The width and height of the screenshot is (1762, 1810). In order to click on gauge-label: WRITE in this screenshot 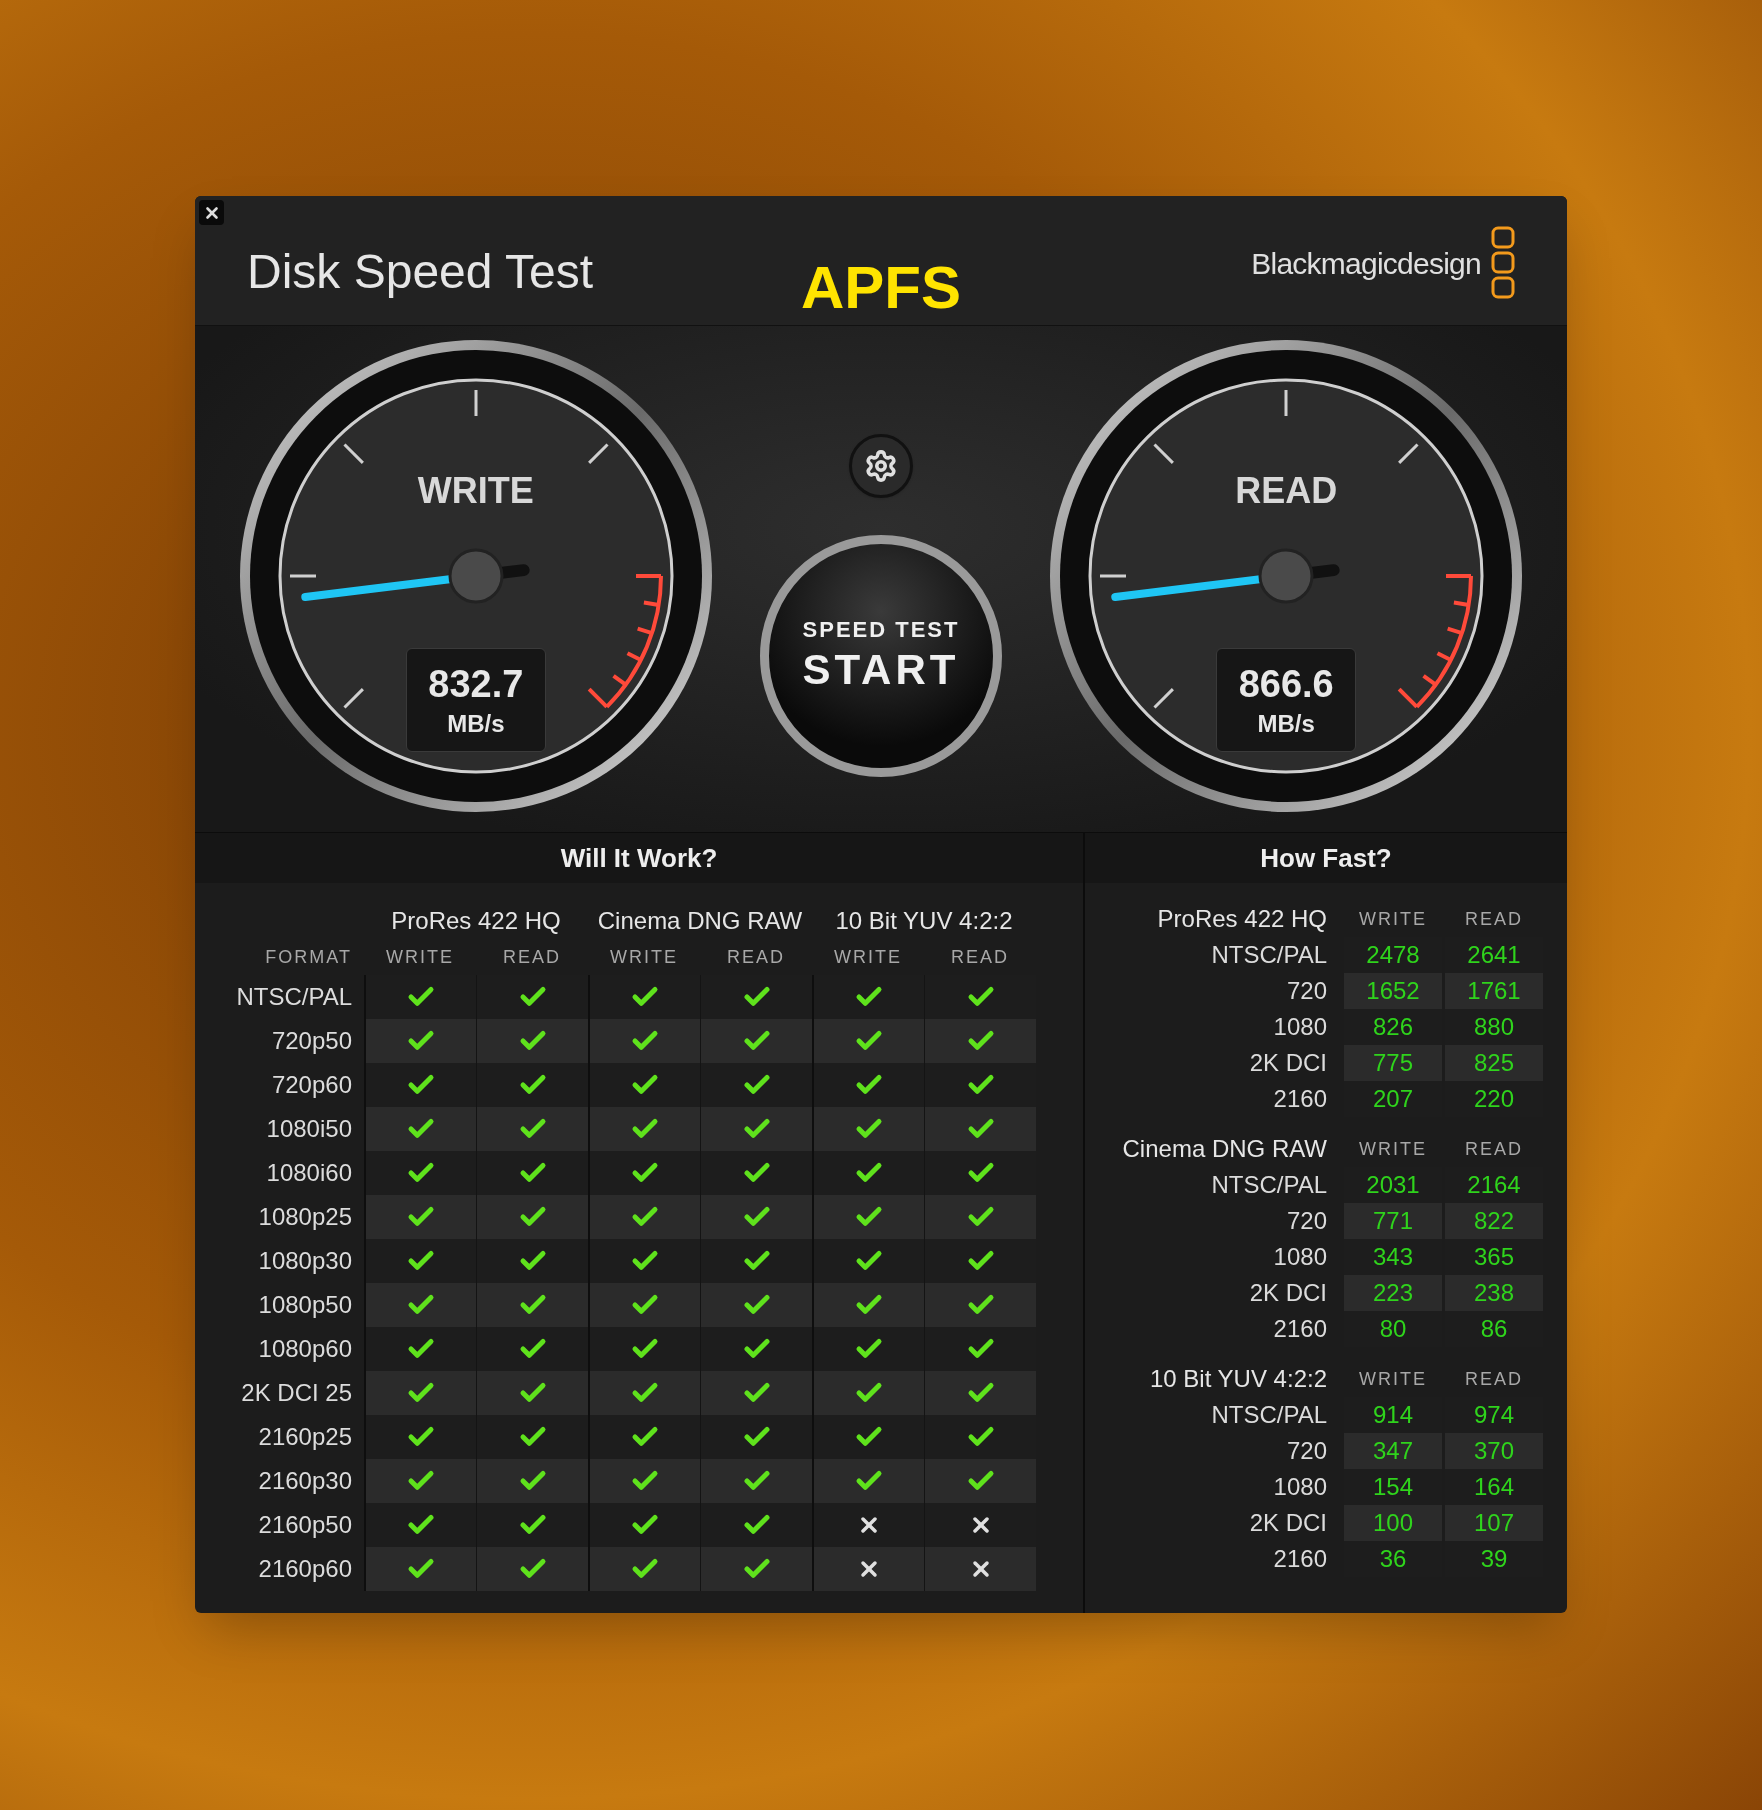, I will do `click(475, 491)`.